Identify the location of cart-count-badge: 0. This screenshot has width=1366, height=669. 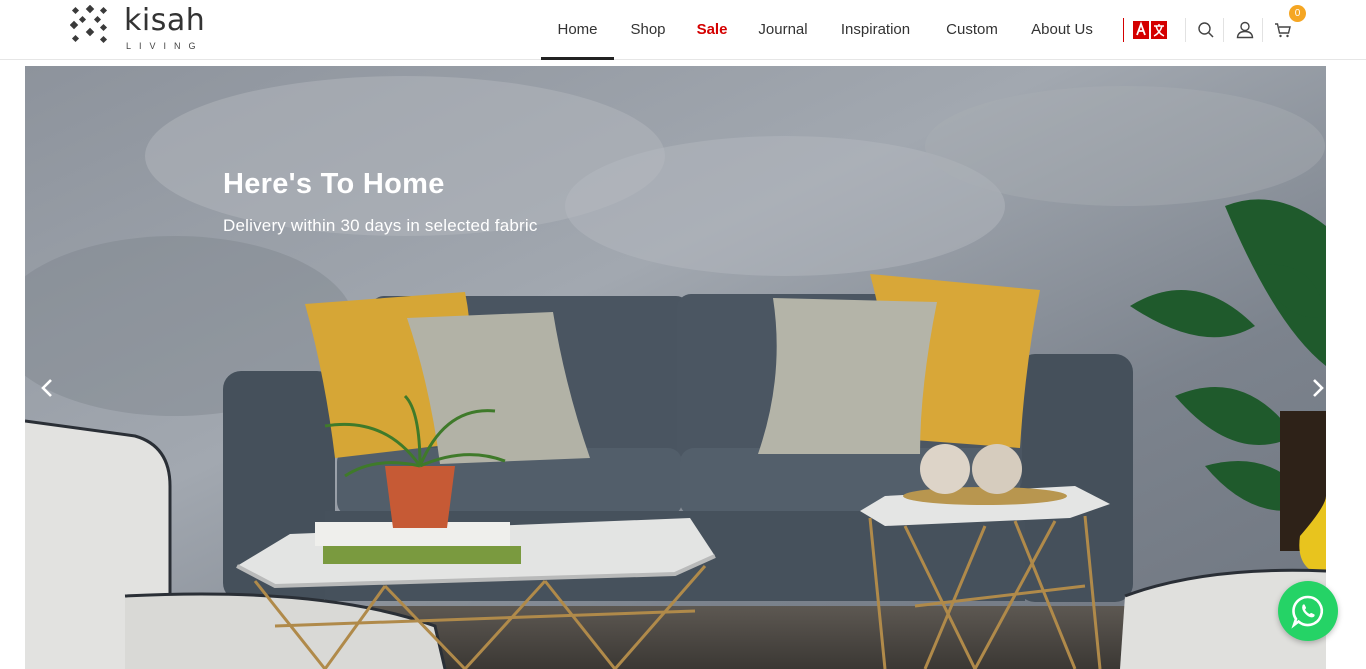
(1297, 13).